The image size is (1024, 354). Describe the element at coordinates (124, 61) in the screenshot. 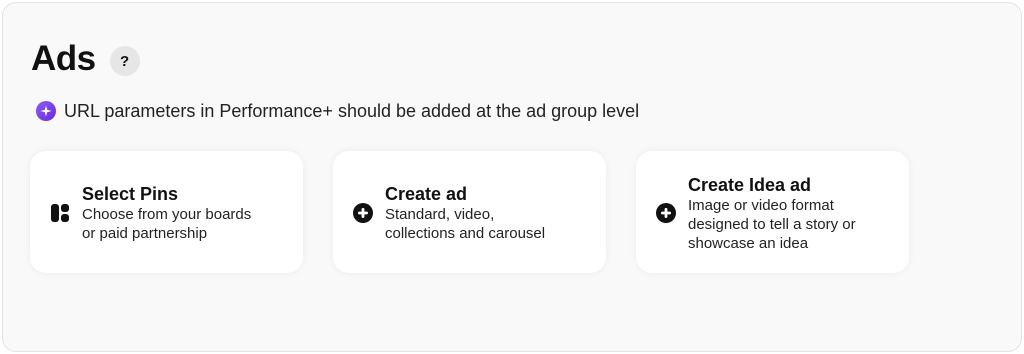

I see `help-button: ?` at that location.